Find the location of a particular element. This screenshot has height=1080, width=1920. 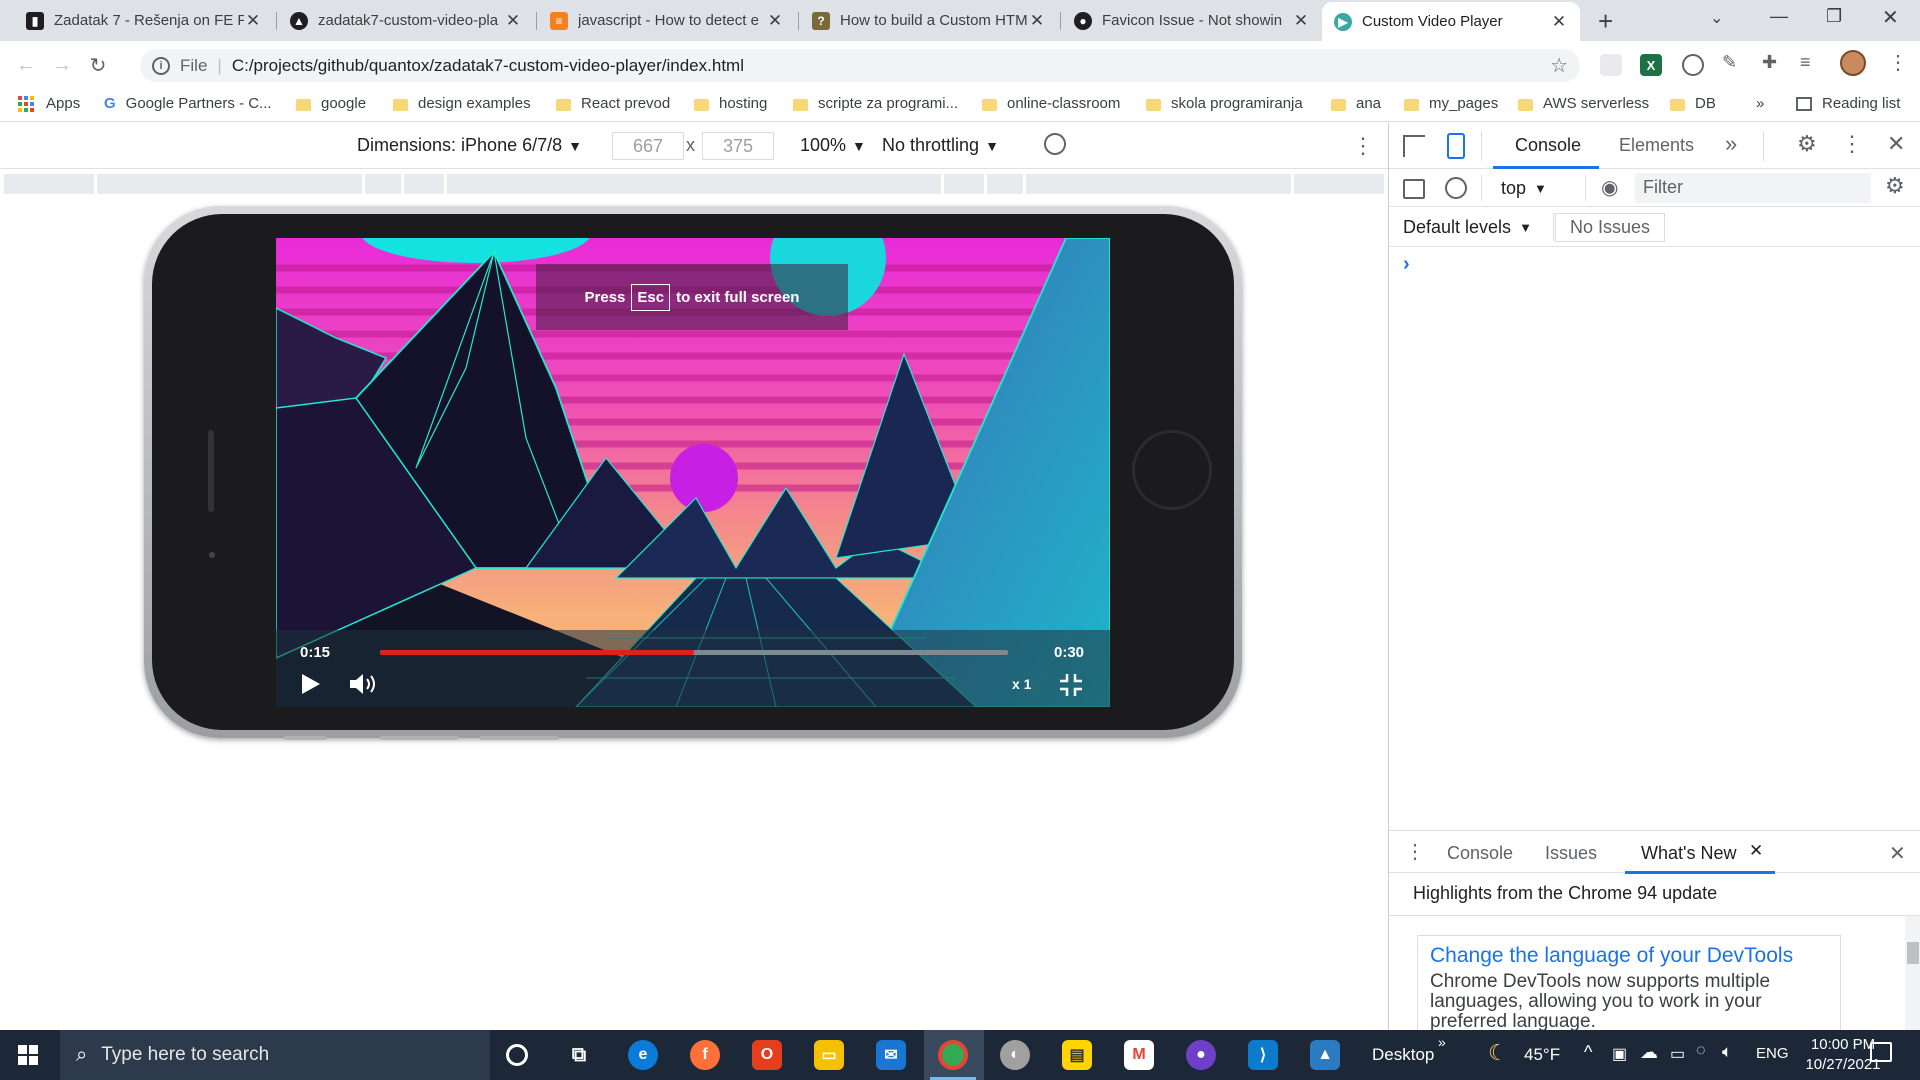

zoom-select: 100% ▼ is located at coordinates (833, 145).